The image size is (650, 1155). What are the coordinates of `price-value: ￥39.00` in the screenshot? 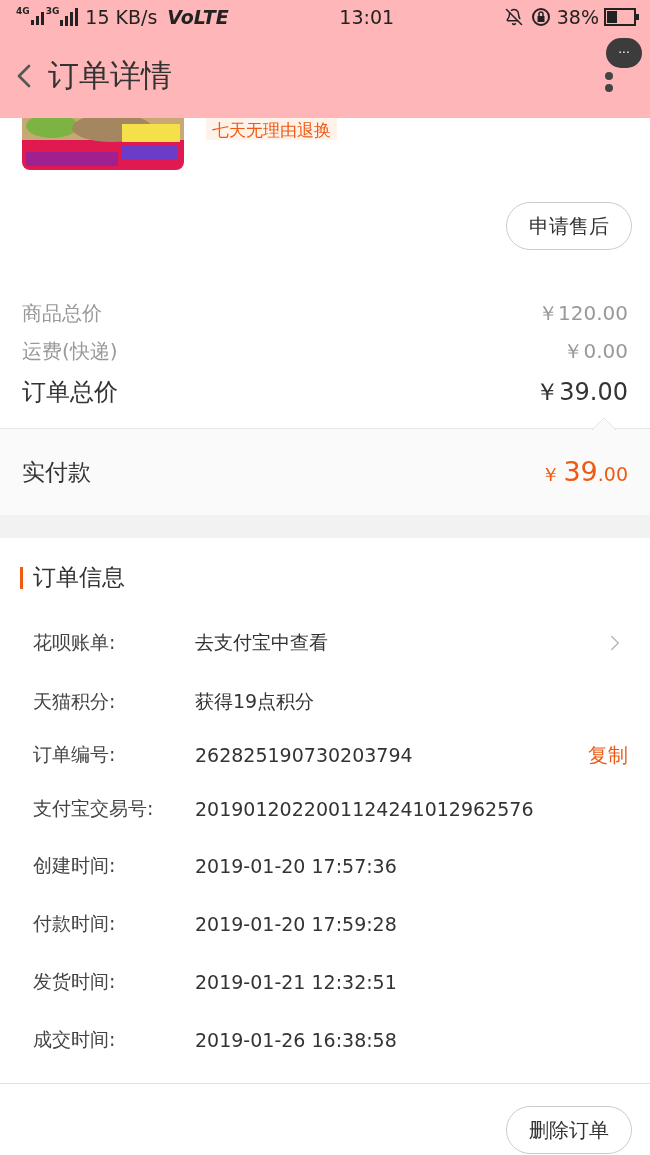 It's located at (581, 392).